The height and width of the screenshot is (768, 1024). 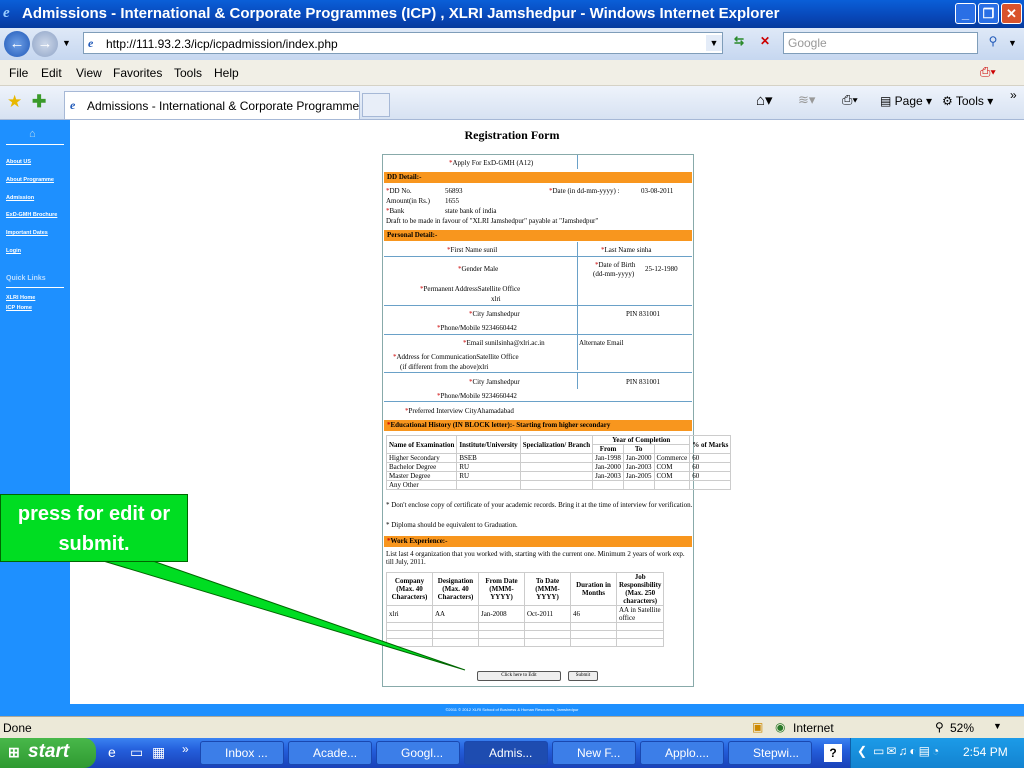 I want to click on edu-row: Master Degree RU Jan-2003 Jan-2005 COM 60, so click(x=558, y=476).